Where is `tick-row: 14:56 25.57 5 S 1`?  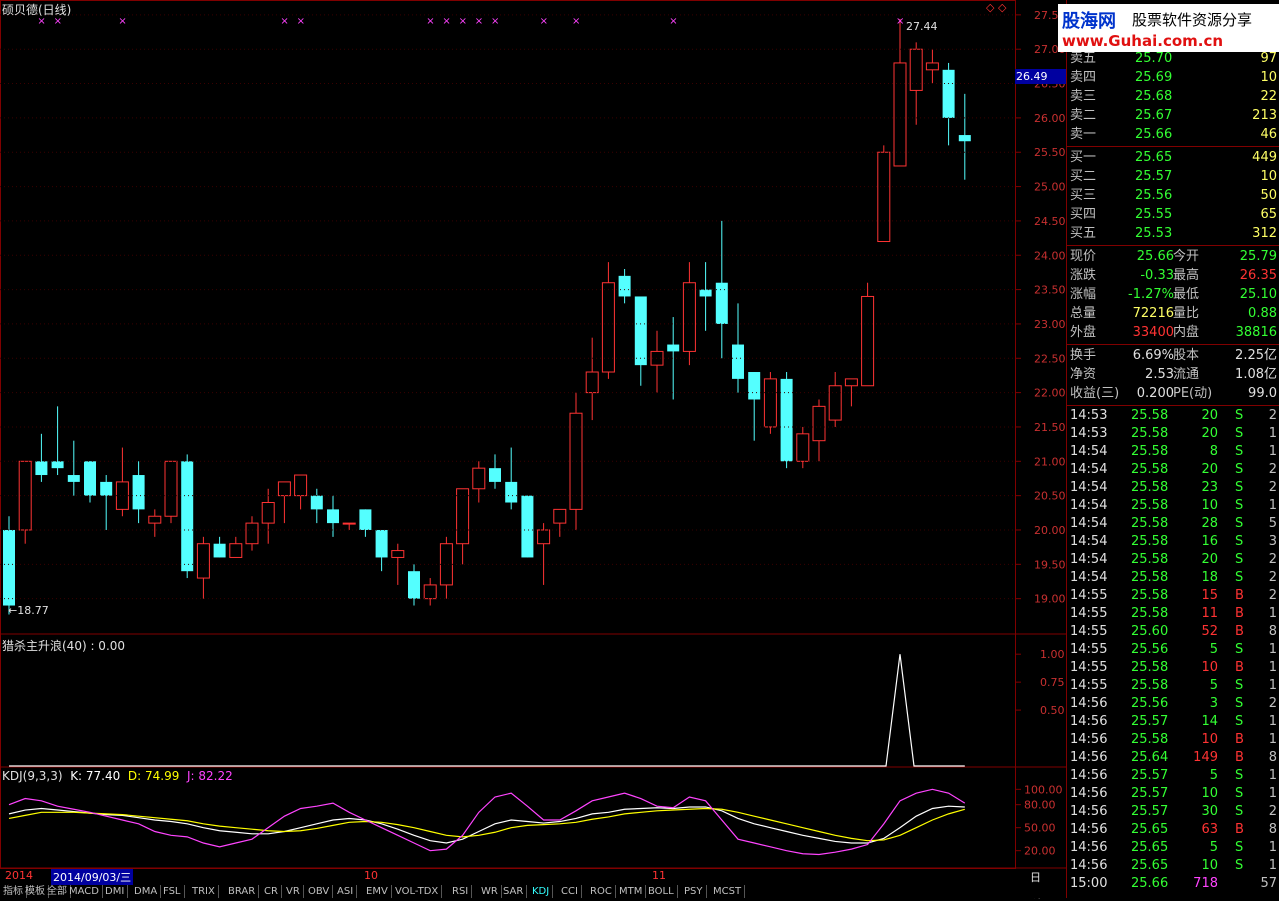 tick-row: 14:56 25.57 5 S 1 is located at coordinates (1173, 775).